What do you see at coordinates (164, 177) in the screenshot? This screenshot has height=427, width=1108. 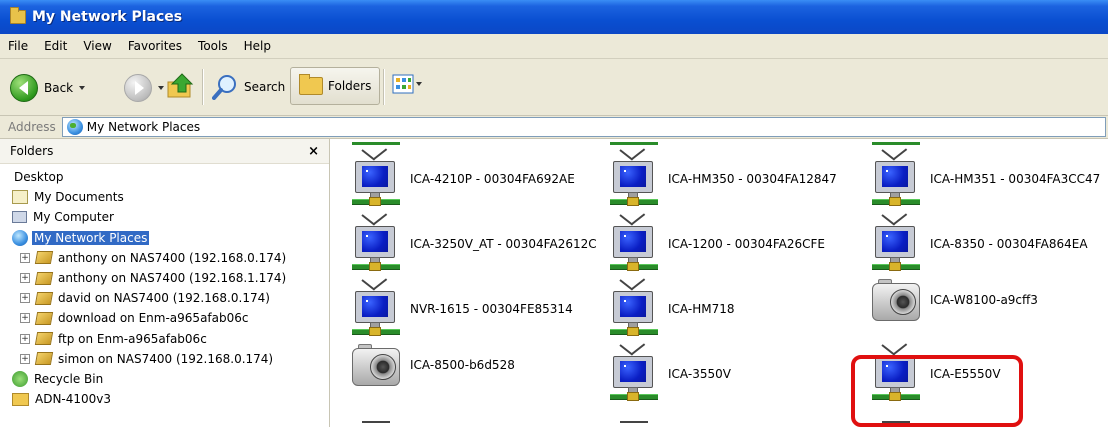 I see `tree-item: Desktop` at bounding box center [164, 177].